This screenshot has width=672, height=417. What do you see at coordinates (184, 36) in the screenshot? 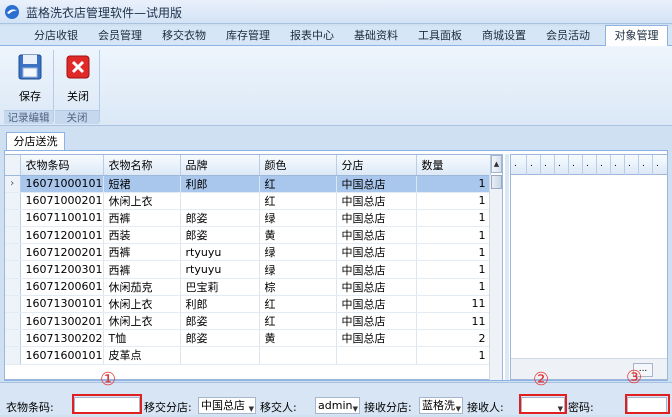
I see `tab-transfer-clothes: 移交衣物` at bounding box center [184, 36].